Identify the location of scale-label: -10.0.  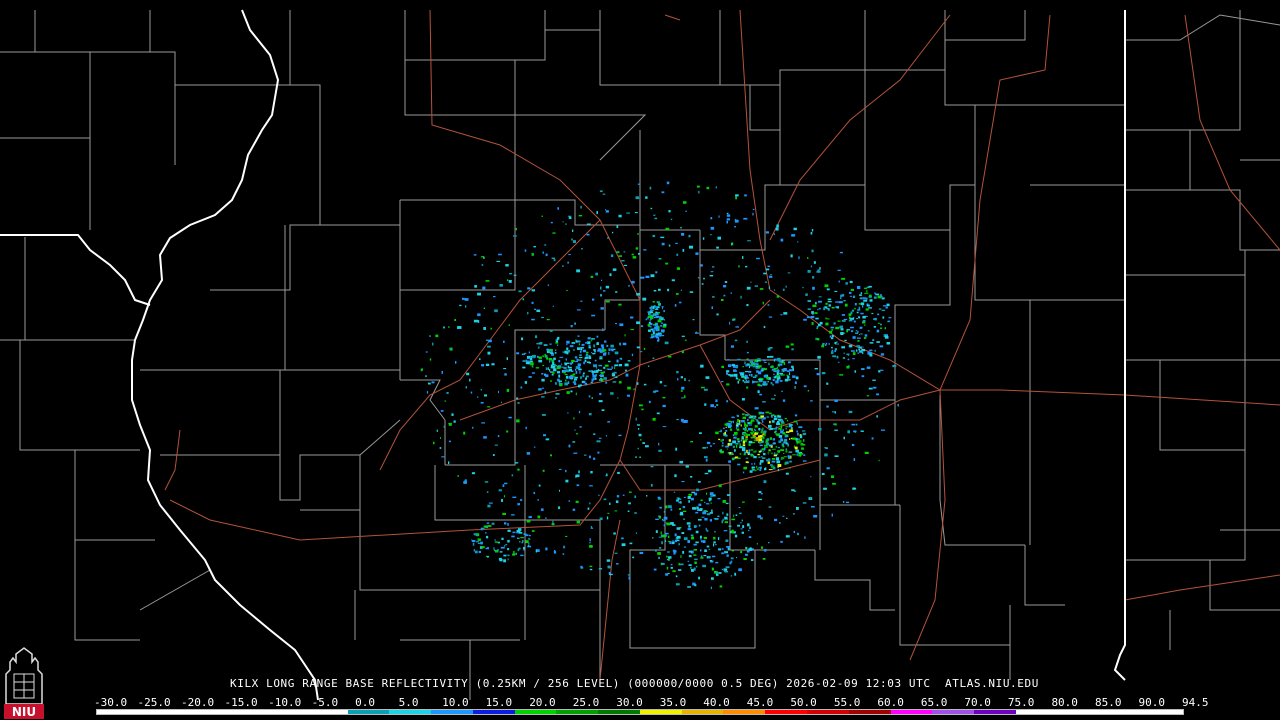
(285, 702).